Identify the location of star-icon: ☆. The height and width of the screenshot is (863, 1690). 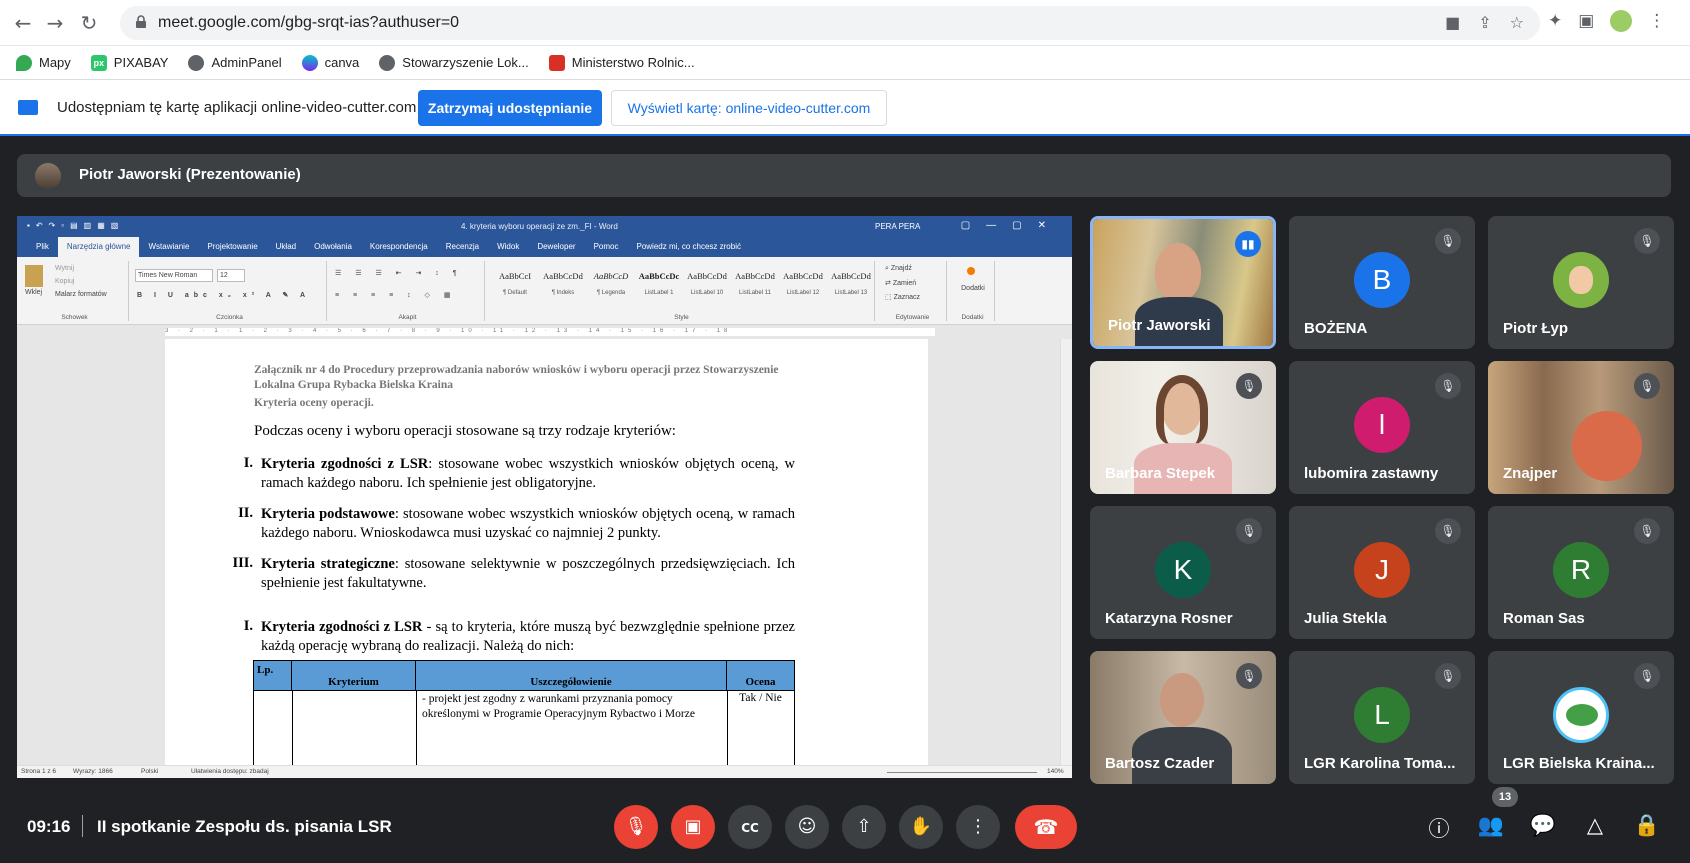
(1517, 22).